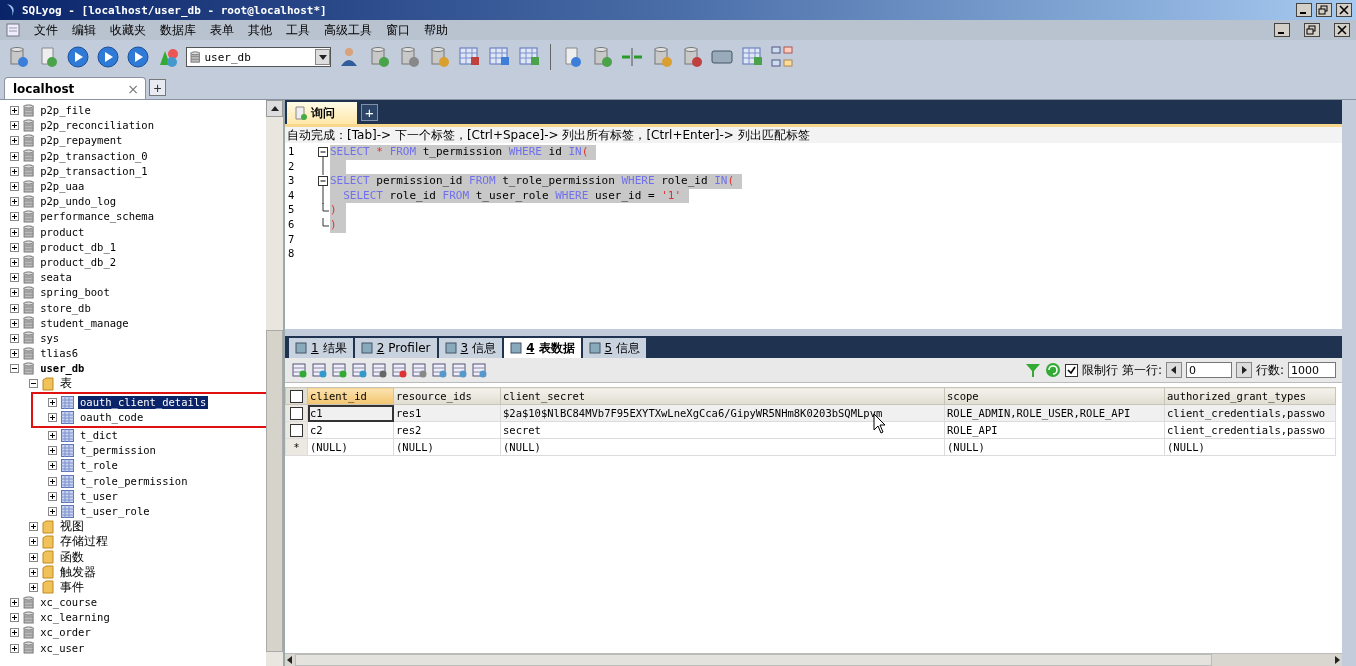  I want to click on column-header: resource_ids, so click(447, 396).